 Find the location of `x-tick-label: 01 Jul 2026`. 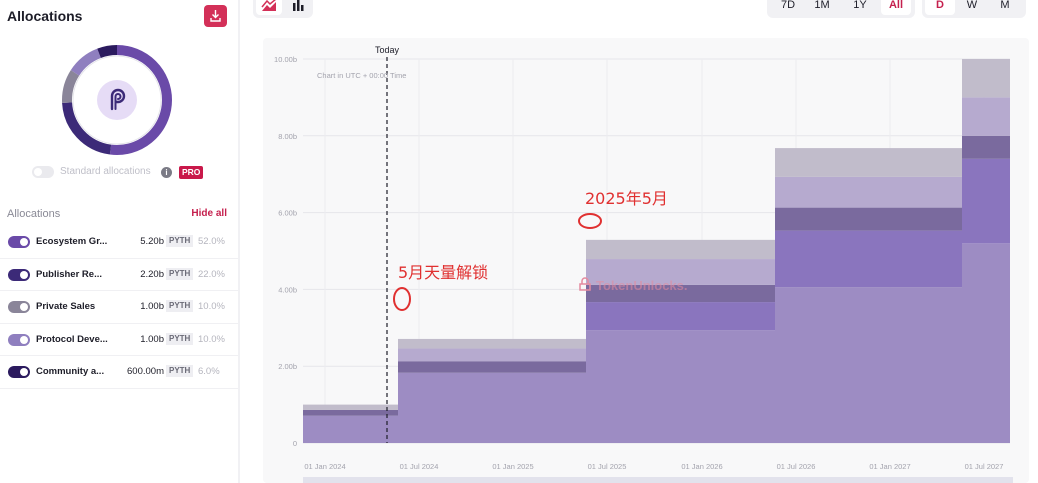

x-tick-label: 01 Jul 2026 is located at coordinates (796, 466).